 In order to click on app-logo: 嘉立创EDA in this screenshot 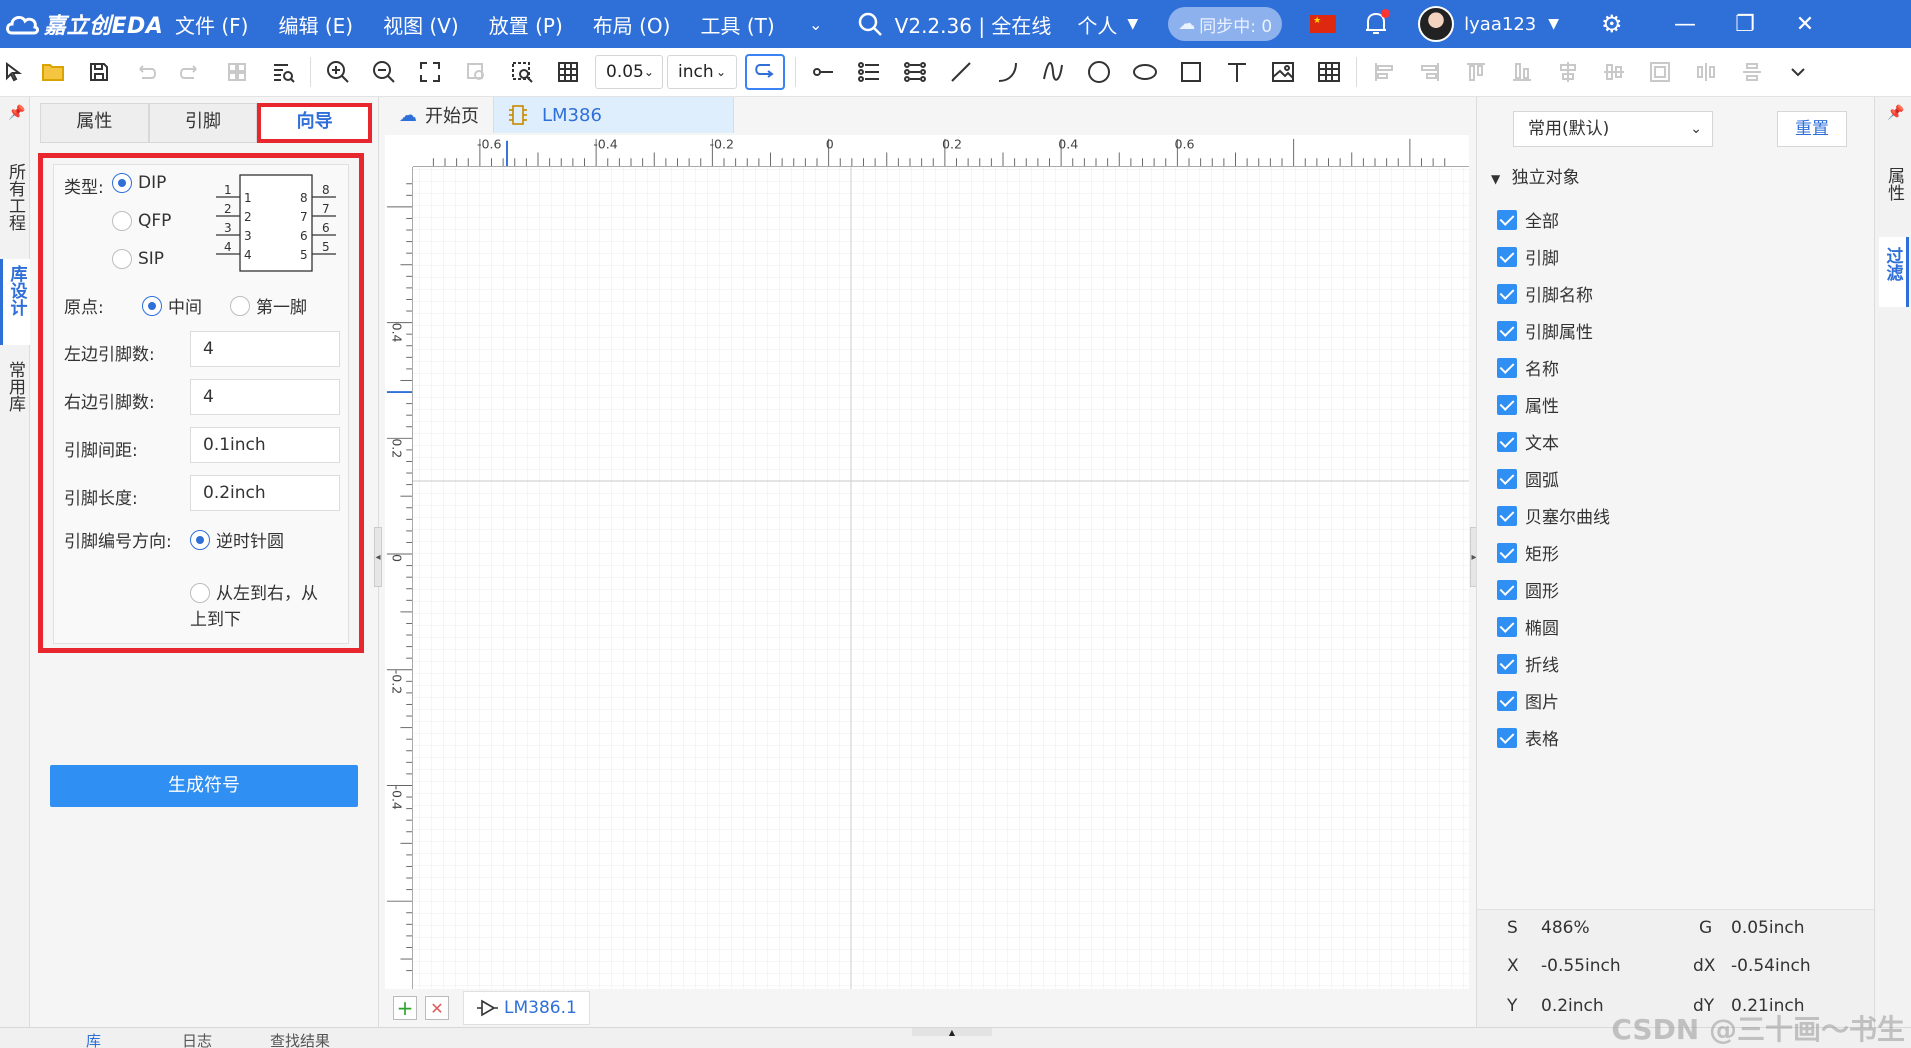, I will do `click(87, 24)`.